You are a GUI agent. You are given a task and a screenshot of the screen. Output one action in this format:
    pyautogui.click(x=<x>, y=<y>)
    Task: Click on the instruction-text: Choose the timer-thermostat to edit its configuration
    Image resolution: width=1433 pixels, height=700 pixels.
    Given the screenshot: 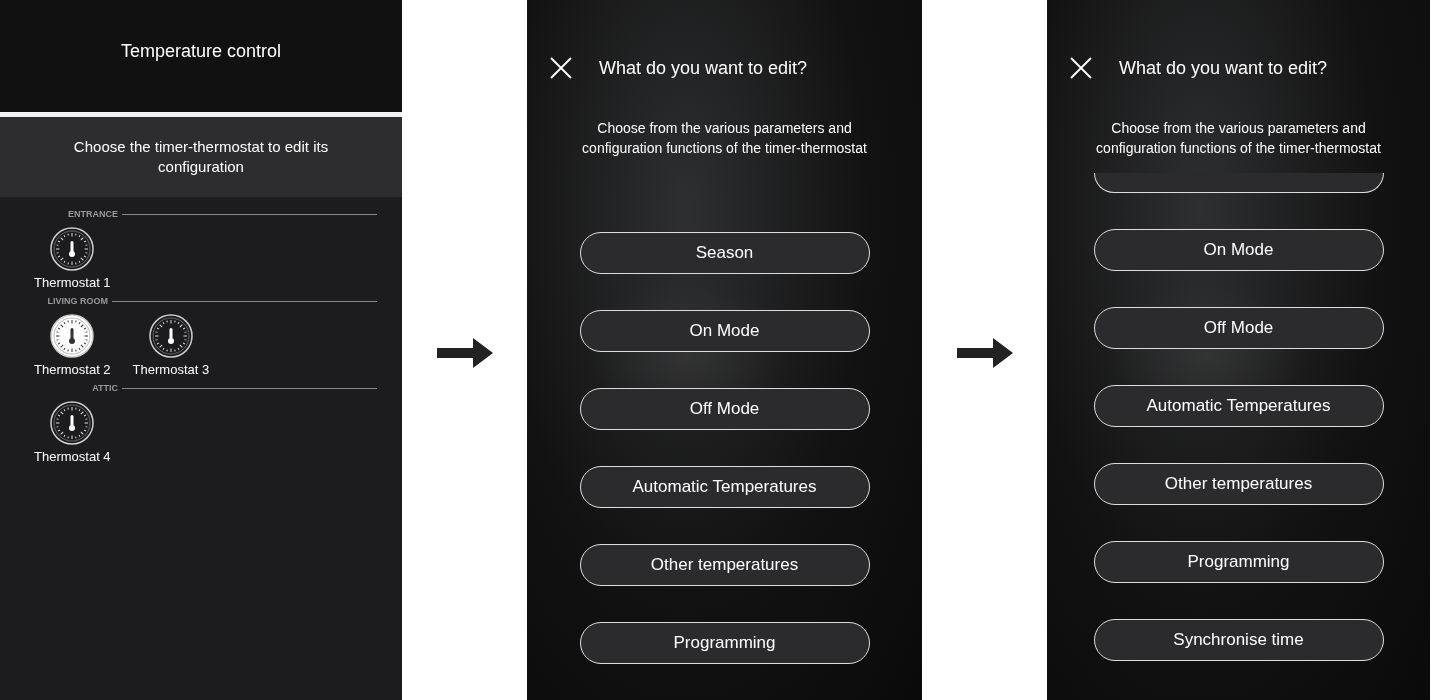 What is the action you would take?
    pyautogui.click(x=201, y=157)
    